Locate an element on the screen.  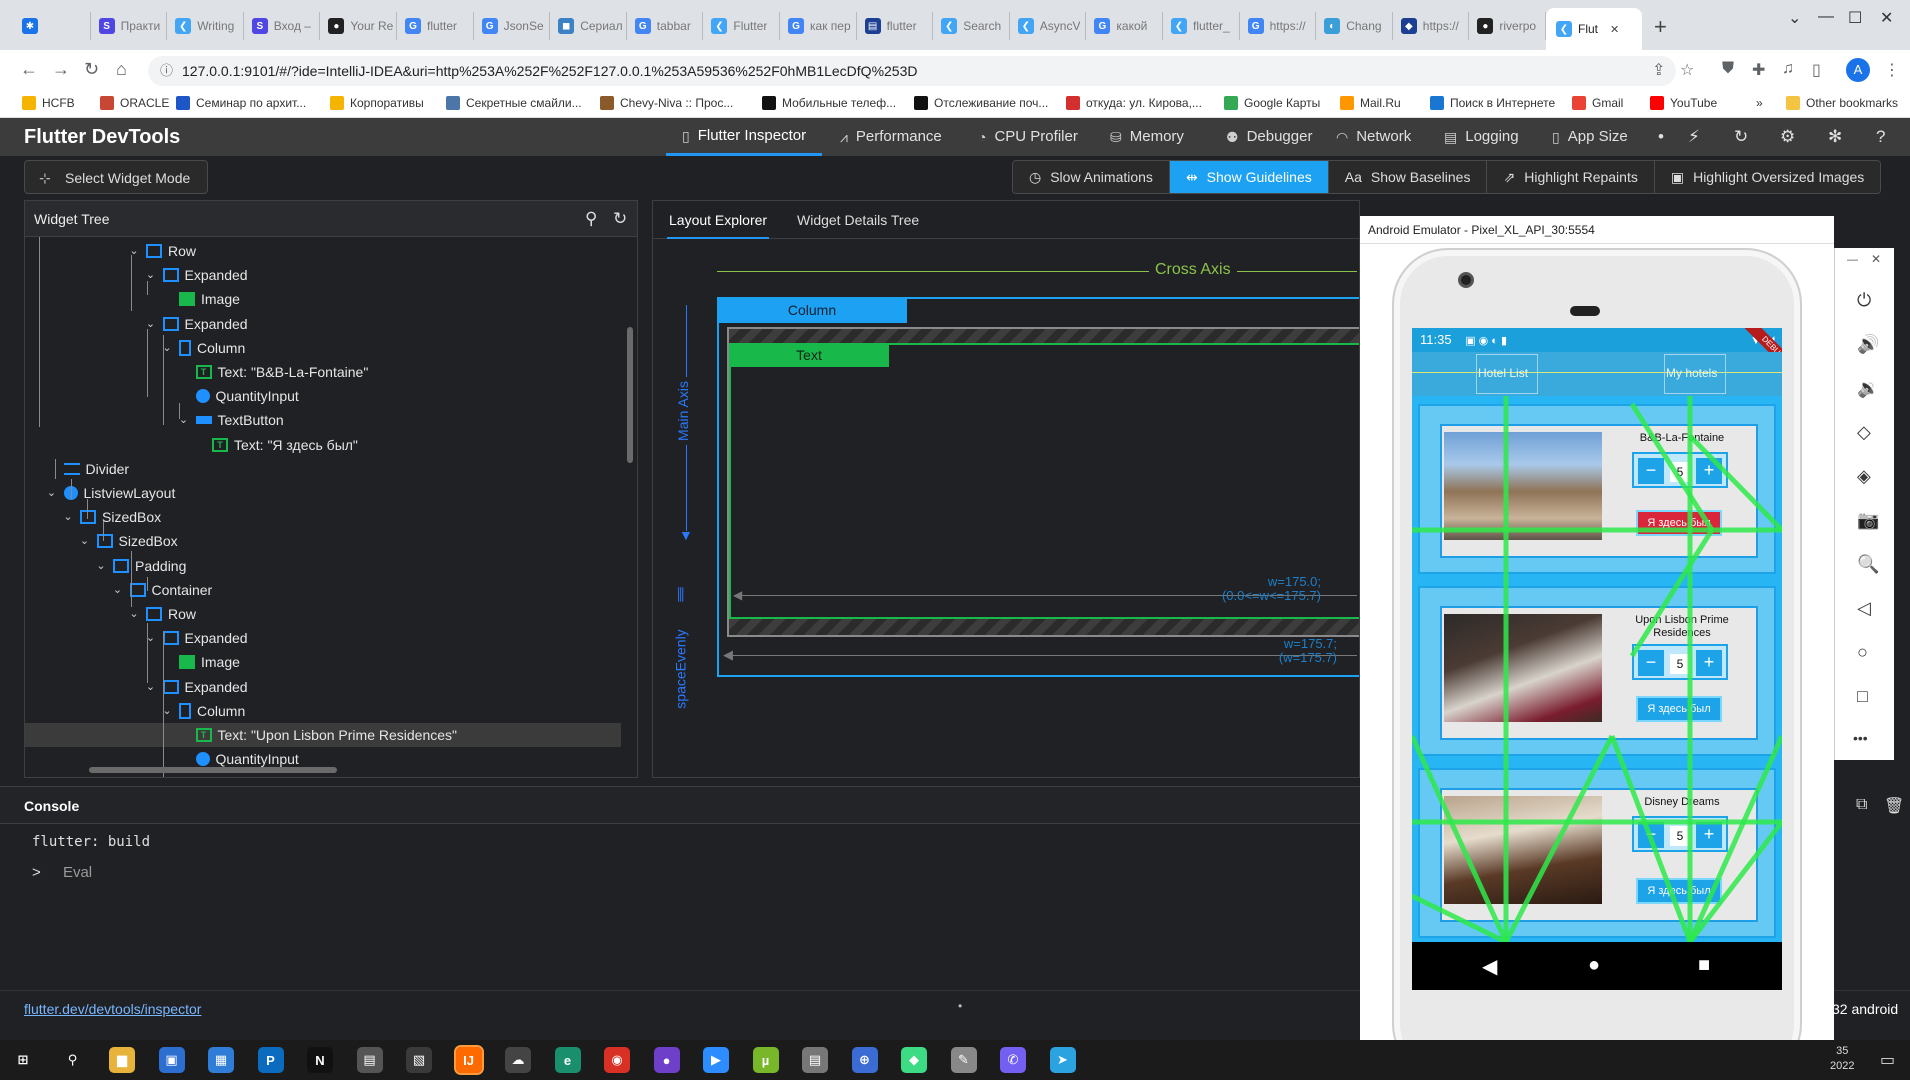
share-icon: ⇪ is located at coordinates (1658, 70).